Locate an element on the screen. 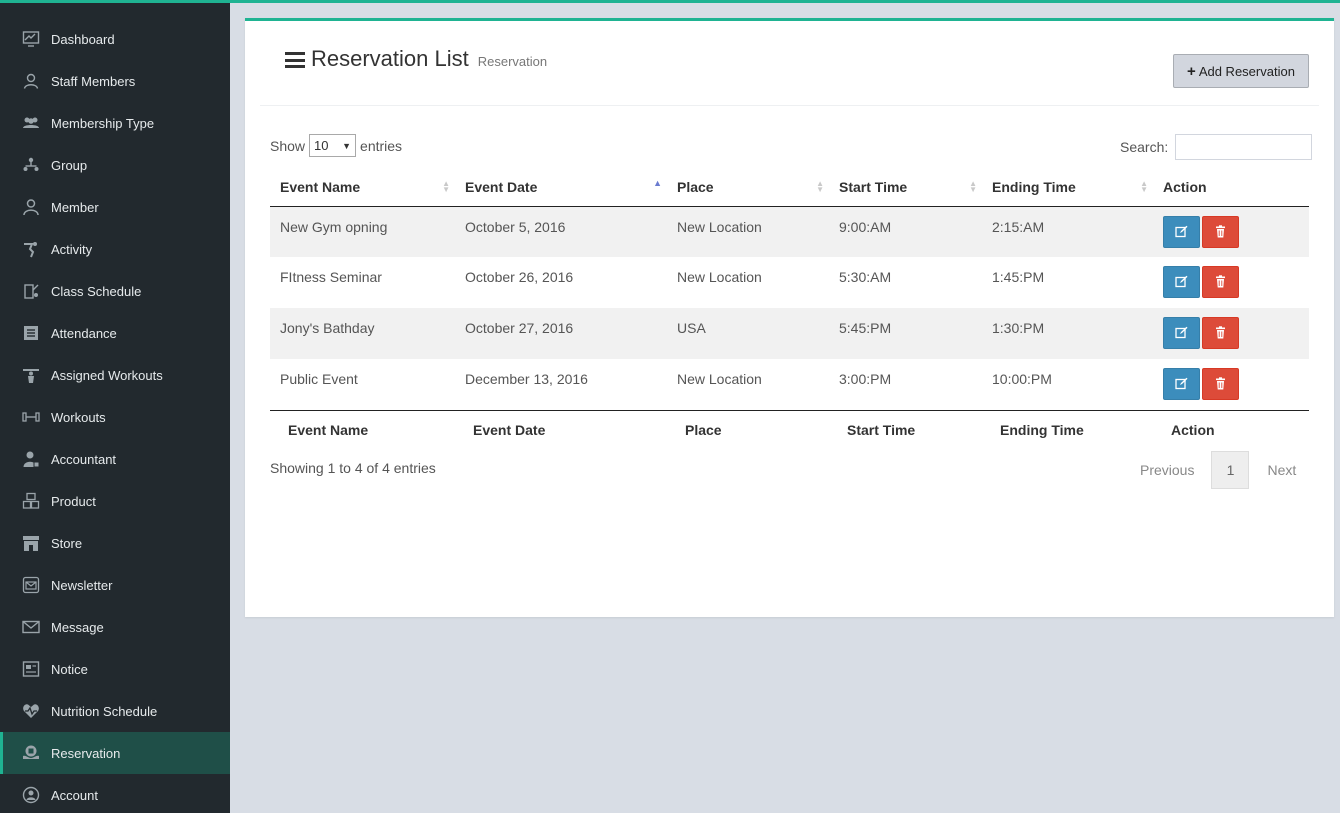 The image size is (1340, 813). sidebar-item-store: Store is located at coordinates (115, 543).